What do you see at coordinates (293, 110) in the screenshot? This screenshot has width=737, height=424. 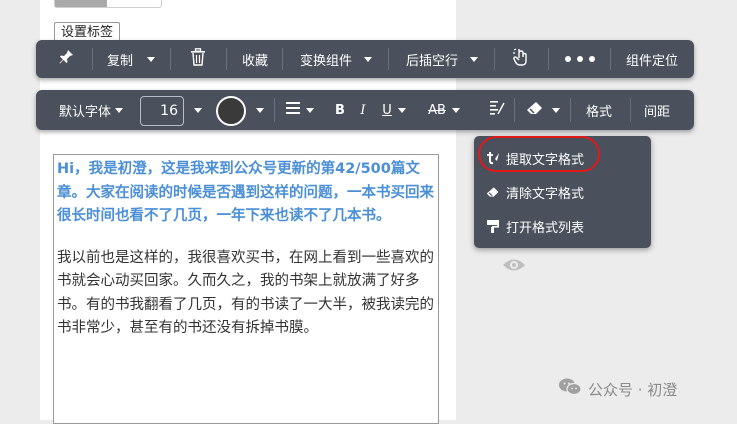 I see `align-icon` at bounding box center [293, 110].